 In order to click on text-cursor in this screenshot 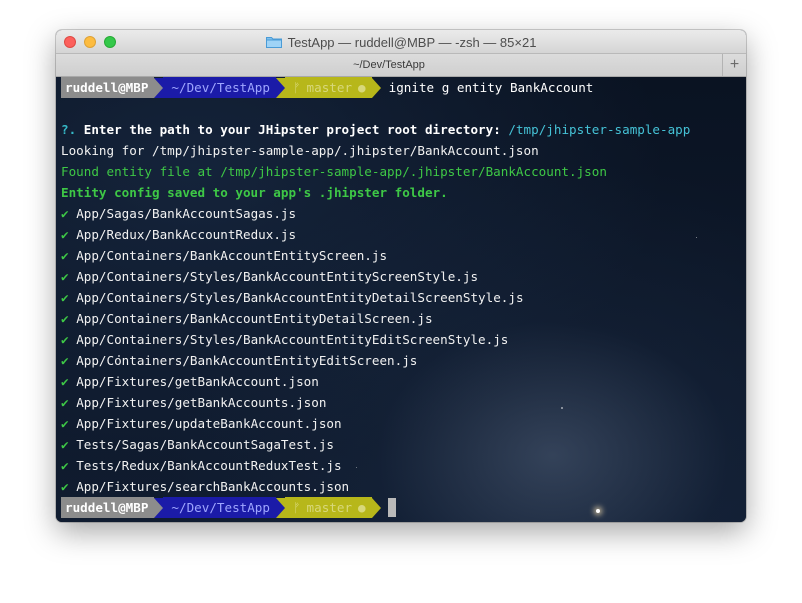, I will do `click(391, 507)`.